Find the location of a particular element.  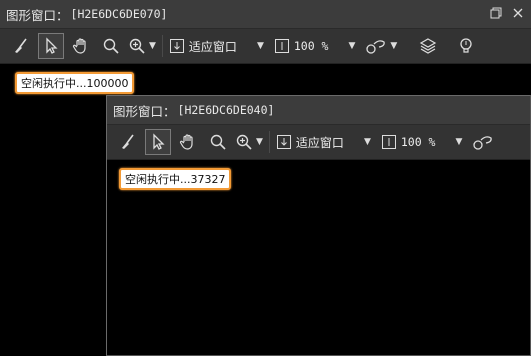

status-badge: 空闲执行中...37327 is located at coordinates (175, 179).